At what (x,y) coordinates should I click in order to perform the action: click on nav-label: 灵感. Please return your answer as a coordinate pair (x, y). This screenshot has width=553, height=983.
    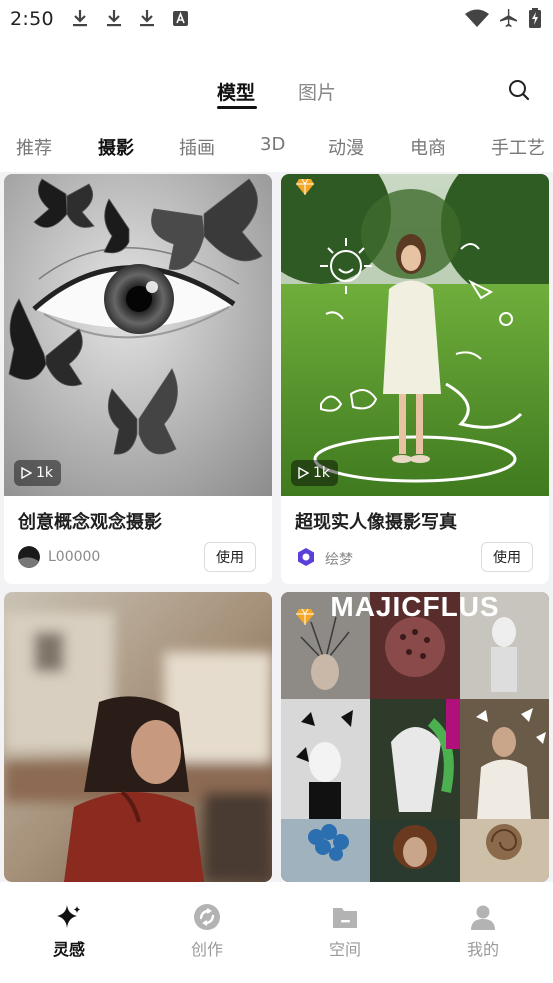
    Looking at the image, I should click on (68, 949).